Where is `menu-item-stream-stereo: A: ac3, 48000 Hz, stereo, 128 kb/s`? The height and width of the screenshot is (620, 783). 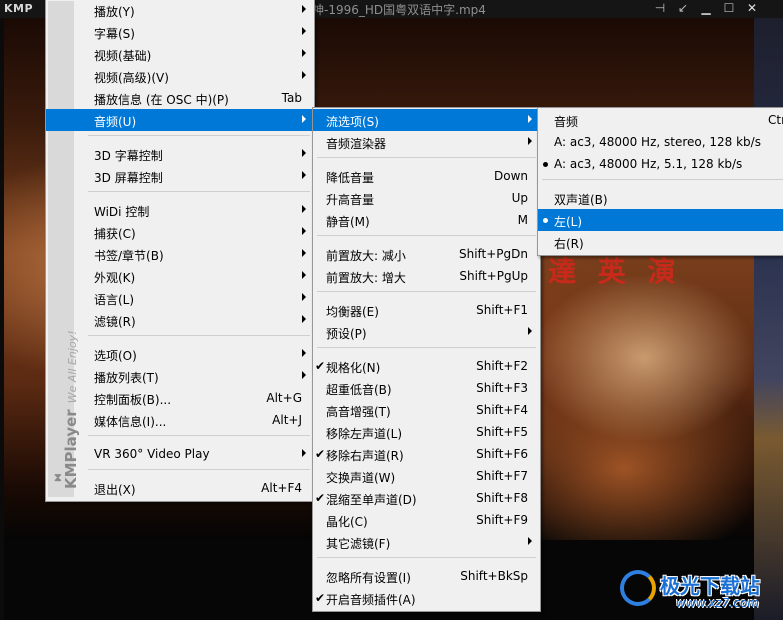 menu-item-stream-stereo: A: ac3, 48000 Hz, stereo, 128 kb/s is located at coordinates (660, 142).